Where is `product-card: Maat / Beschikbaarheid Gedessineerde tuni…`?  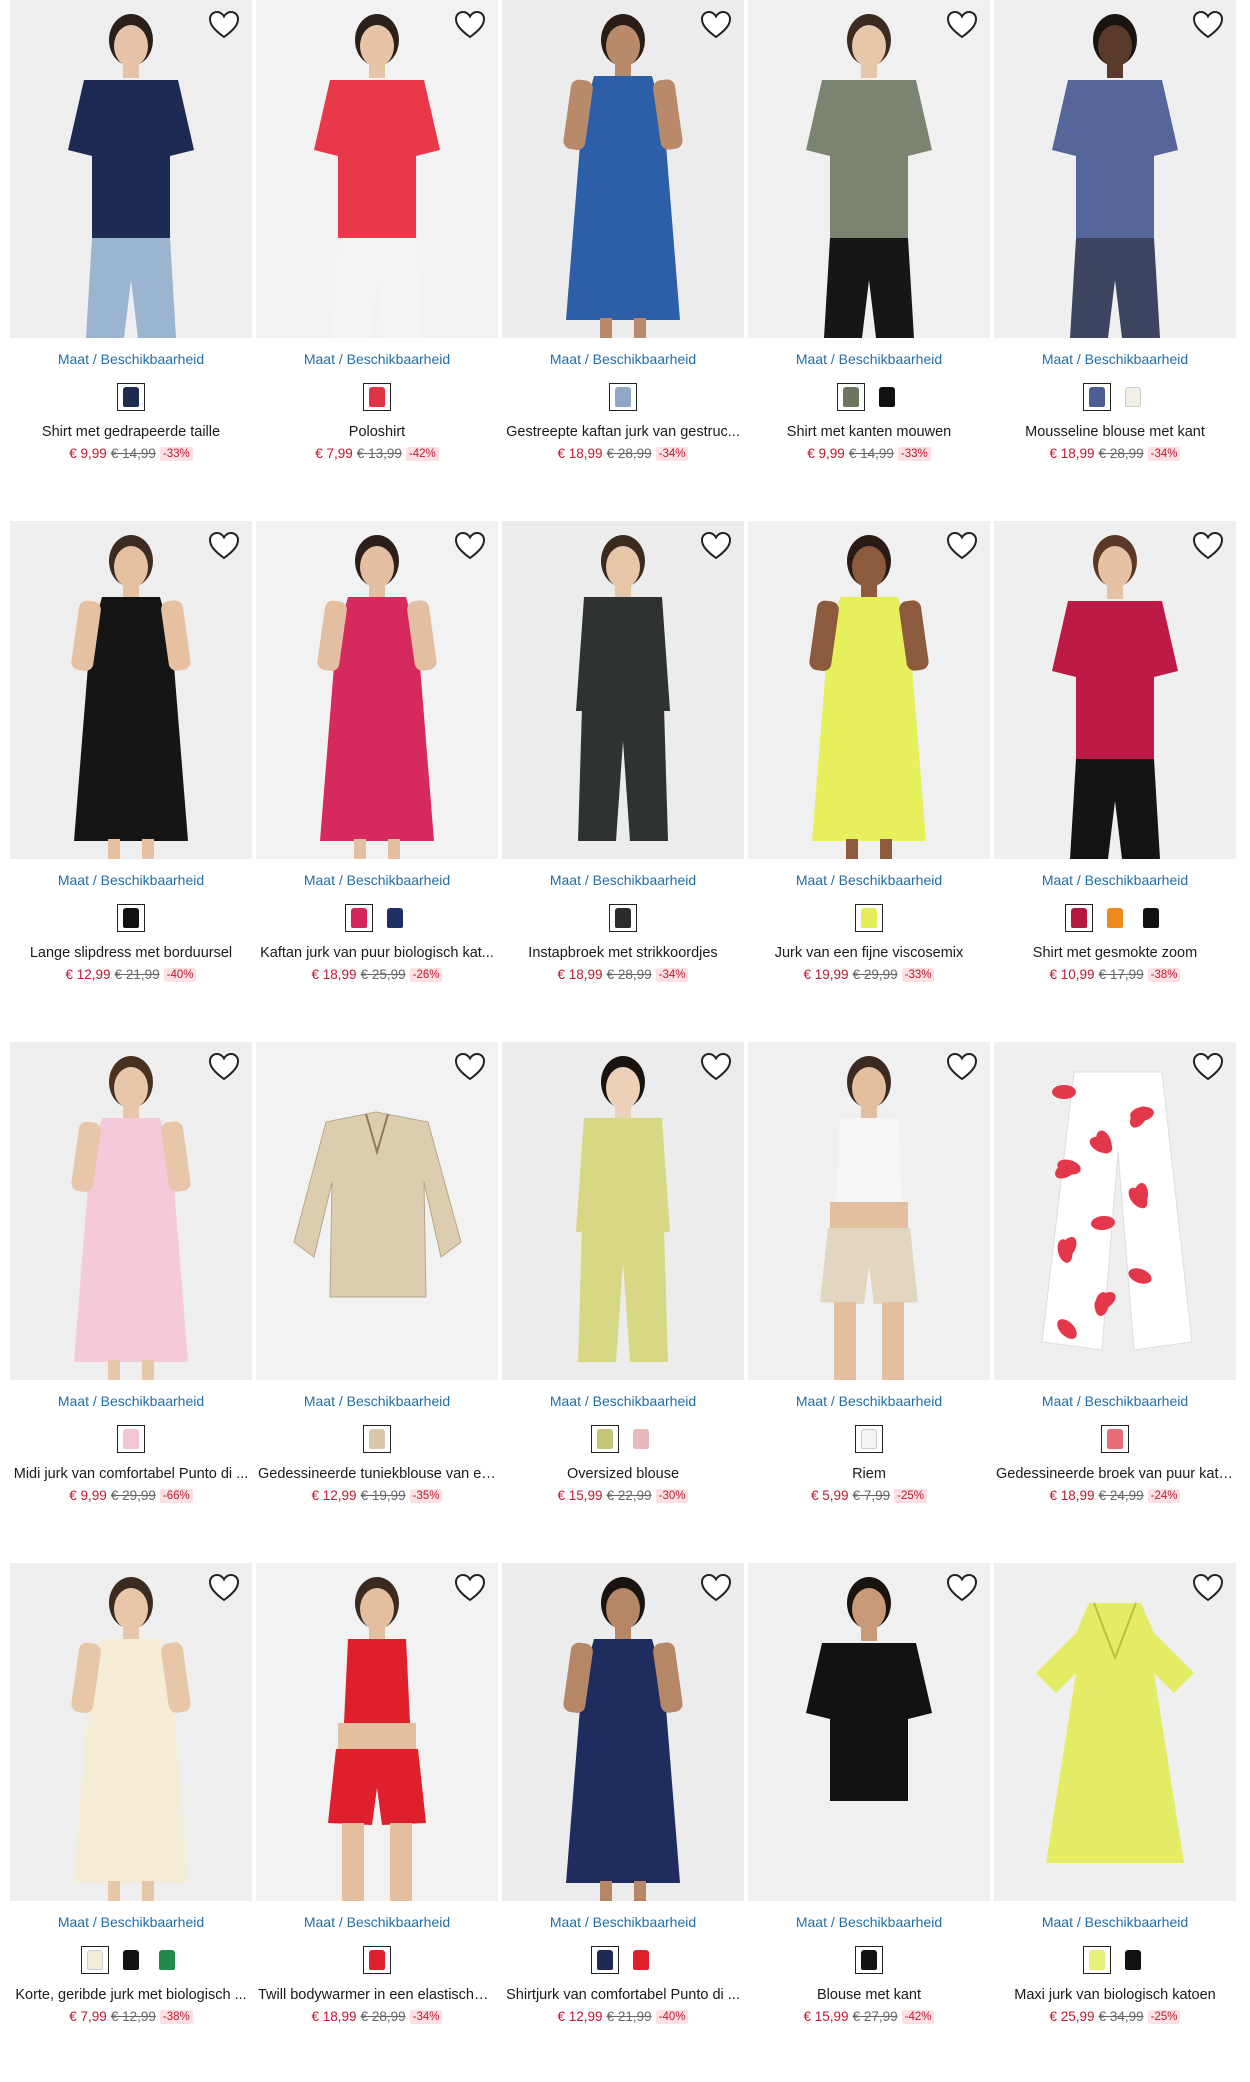 product-card: Maat / Beschikbaarheid Gedessineerde tuni… is located at coordinates (377, 1302).